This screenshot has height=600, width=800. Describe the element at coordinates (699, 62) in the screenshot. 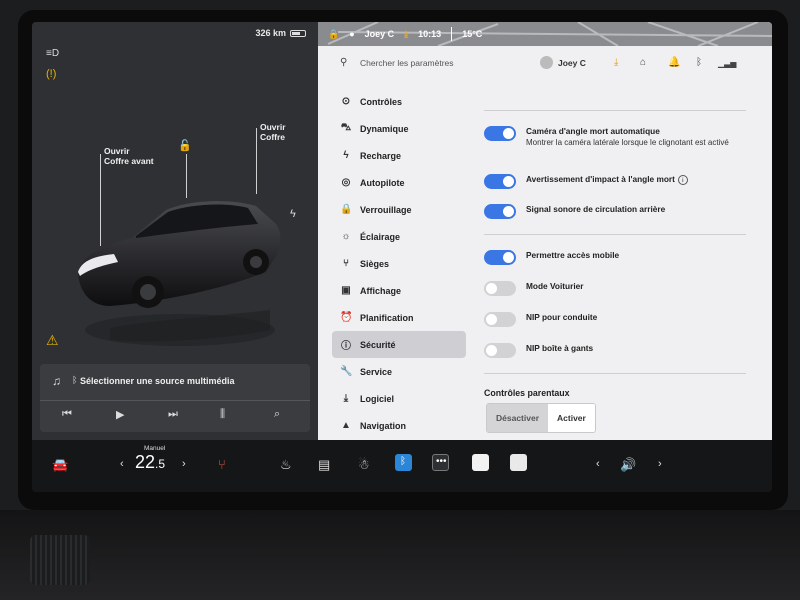

I see `bluetooth-icon: ᛒ` at that location.